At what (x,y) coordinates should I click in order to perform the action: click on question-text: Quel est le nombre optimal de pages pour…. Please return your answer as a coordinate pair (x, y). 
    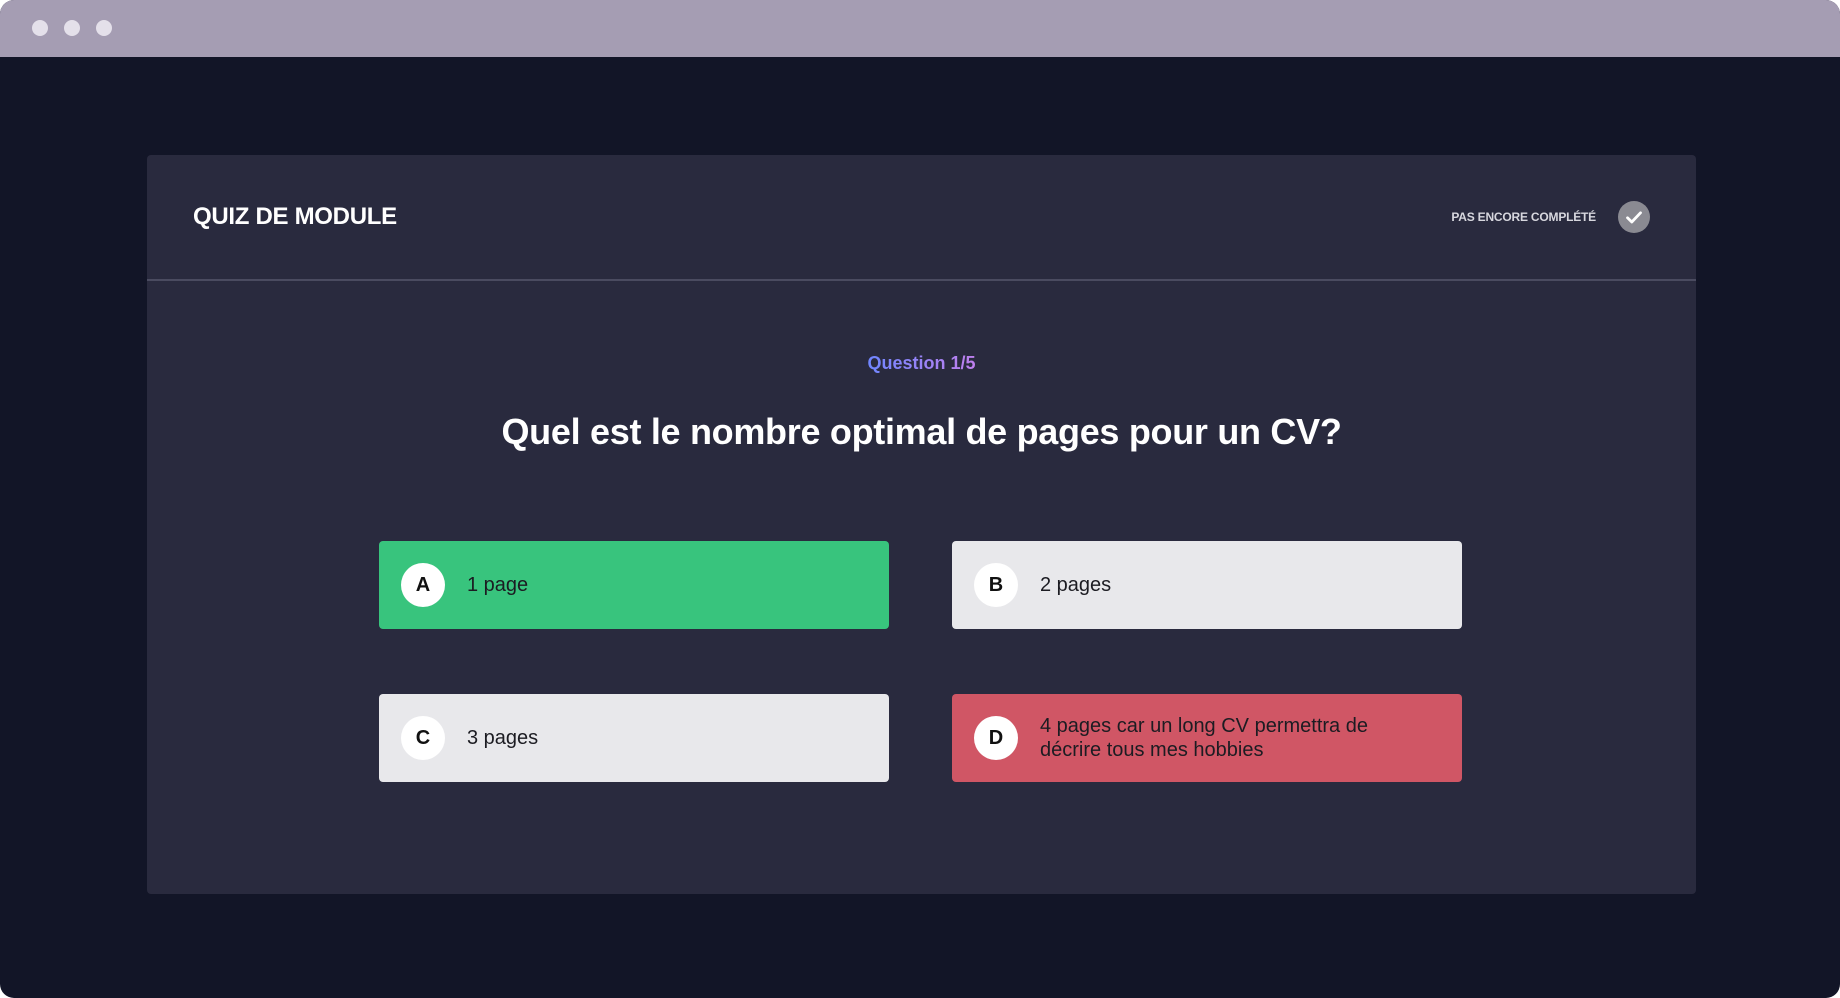
    Looking at the image, I should click on (921, 431).